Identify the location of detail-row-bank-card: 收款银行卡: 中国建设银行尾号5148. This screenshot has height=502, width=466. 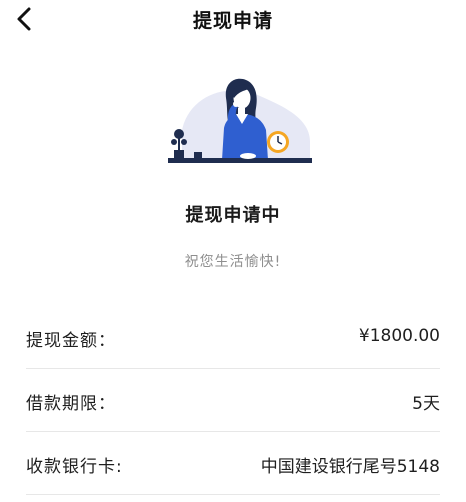
(233, 463).